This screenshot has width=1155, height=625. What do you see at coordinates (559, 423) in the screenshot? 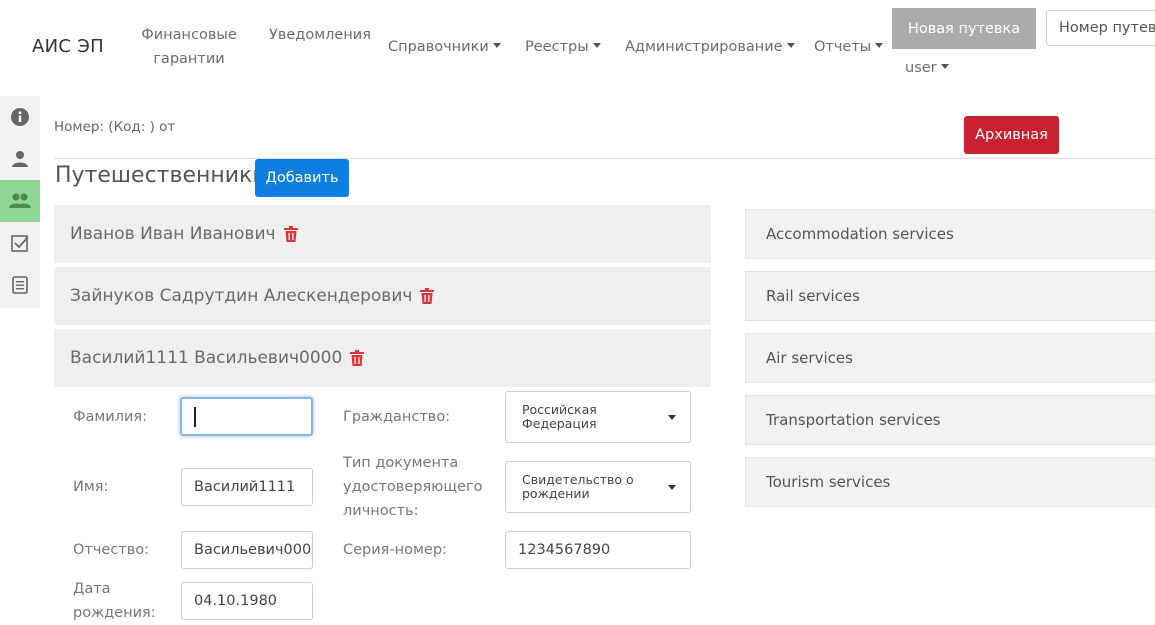
I see `citizenship-value-line2: Федерация` at bounding box center [559, 423].